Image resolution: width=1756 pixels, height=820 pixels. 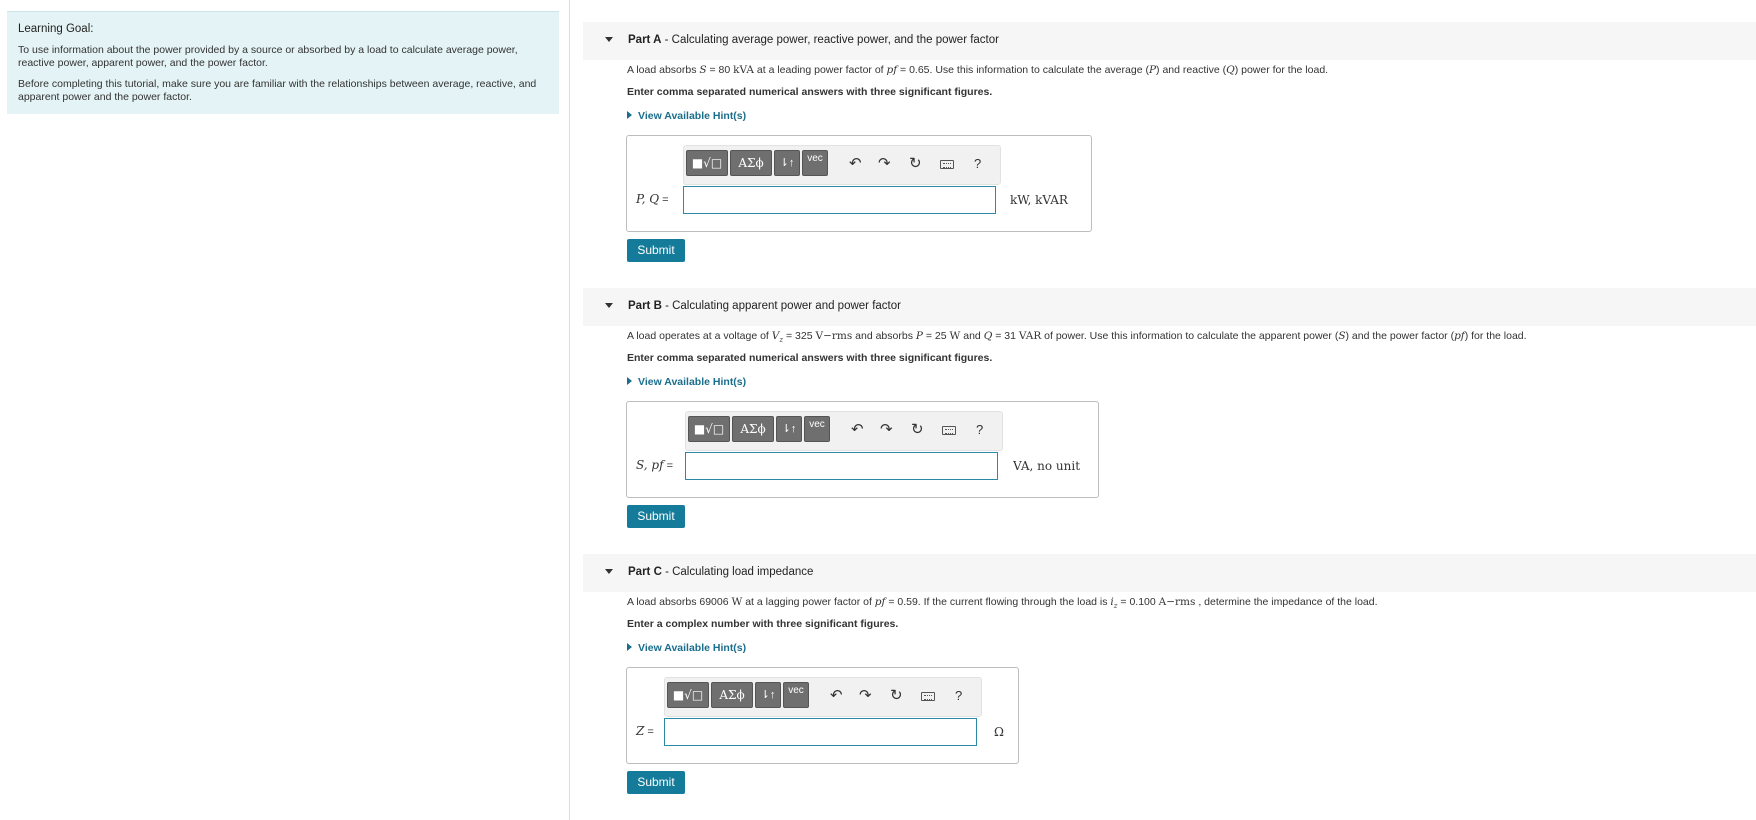 What do you see at coordinates (656, 250) in the screenshot?
I see `part-a-submit-button: Submit` at bounding box center [656, 250].